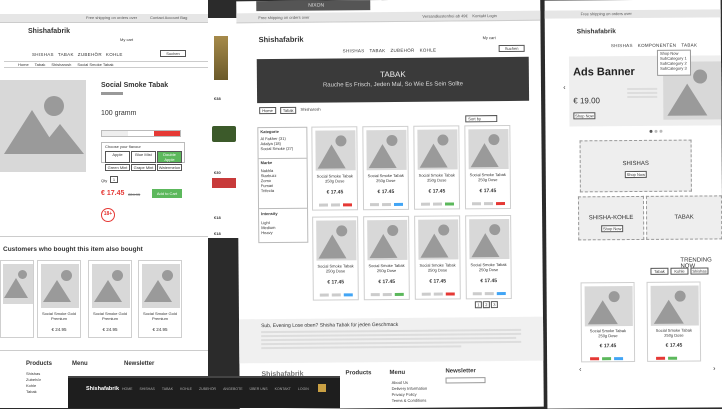 Image resolution: width=722 pixels, height=409 pixels. Describe the element at coordinates (173, 53) in the screenshot. I see `left-search-button: Suchen` at that location.